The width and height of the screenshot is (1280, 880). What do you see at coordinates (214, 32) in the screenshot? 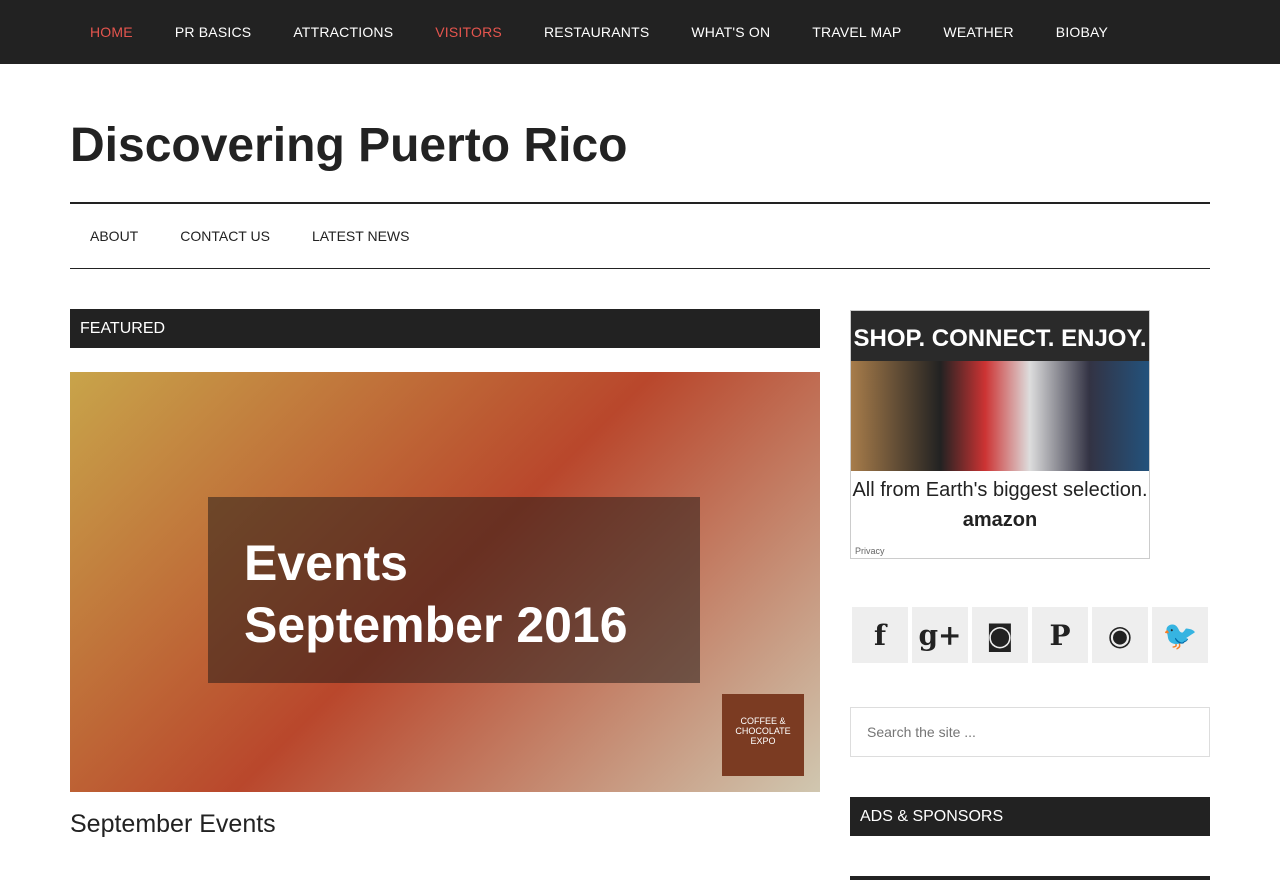
I see `nav-pr-basics: PR BASICS` at bounding box center [214, 32].